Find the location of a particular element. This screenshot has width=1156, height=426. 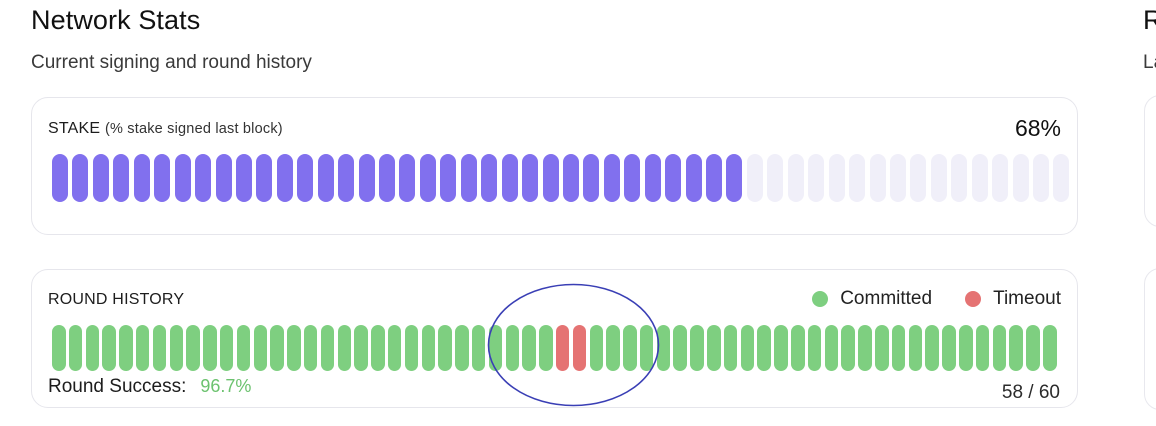

round-success-label: Round Success: is located at coordinates (117, 386).